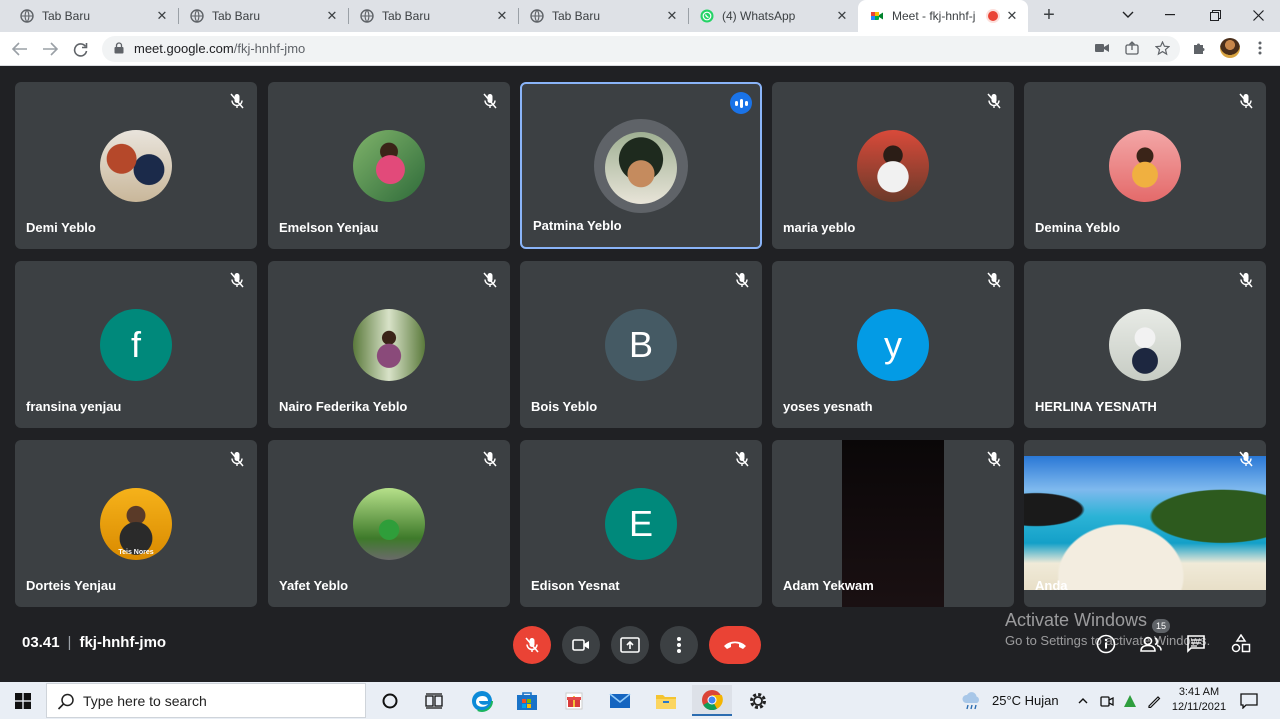 Image resolution: width=1280 pixels, height=719 pixels. What do you see at coordinates (1154, 700) in the screenshot?
I see `tray-pen-icon` at bounding box center [1154, 700].